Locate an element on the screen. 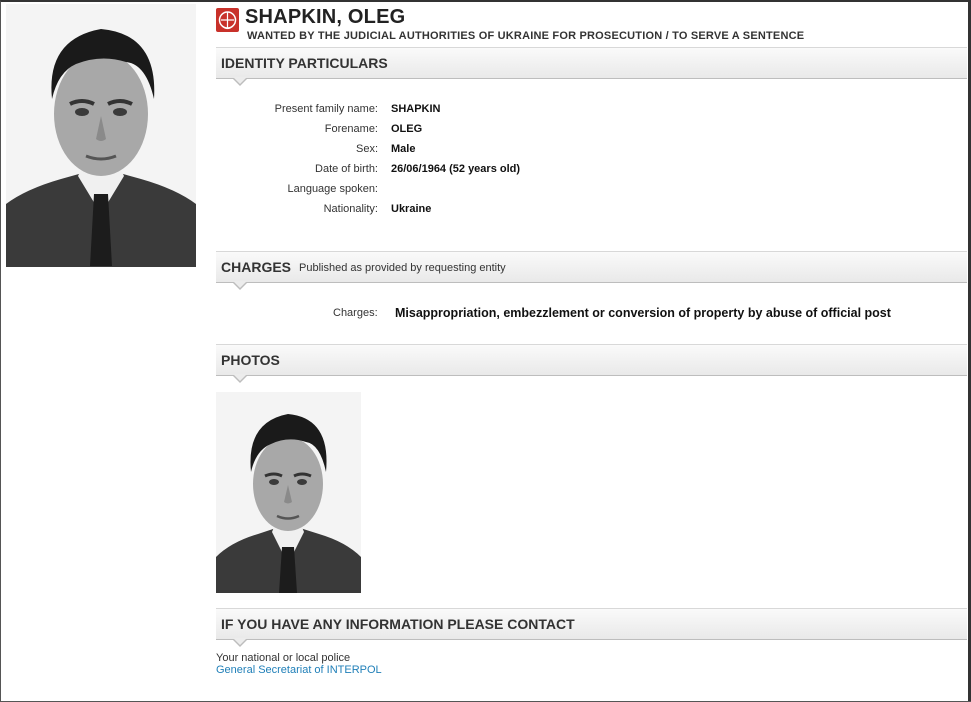 The width and height of the screenshot is (971, 702). field-label: Forename: is located at coordinates (351, 129).